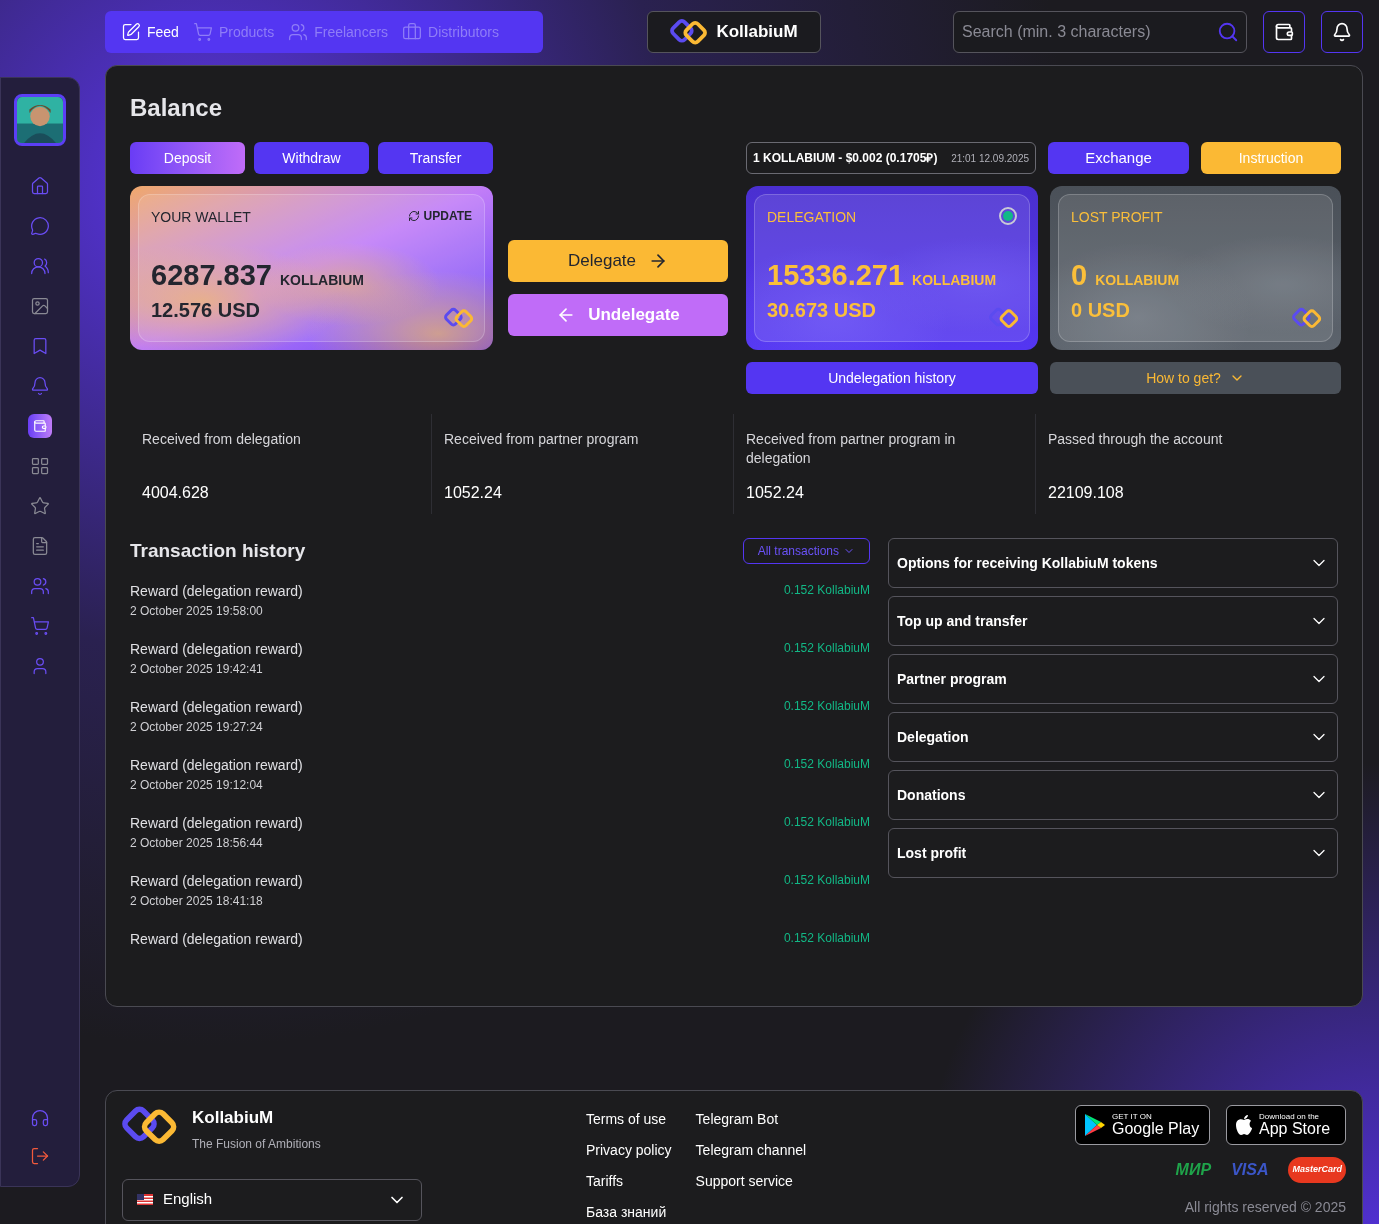  I want to click on support-button, so click(40, 1118).